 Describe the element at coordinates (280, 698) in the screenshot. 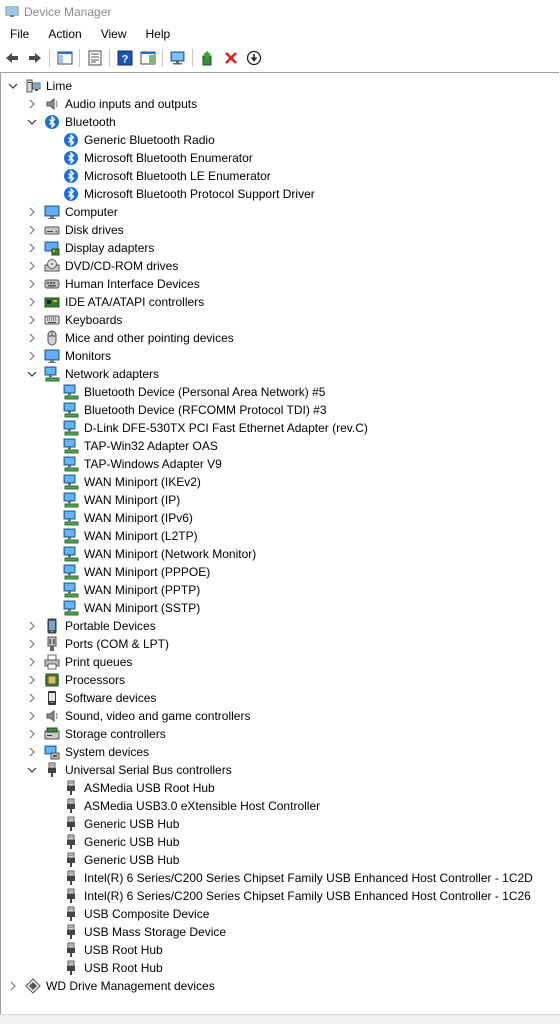

I see `tree-node-software-devices: Software devices` at that location.